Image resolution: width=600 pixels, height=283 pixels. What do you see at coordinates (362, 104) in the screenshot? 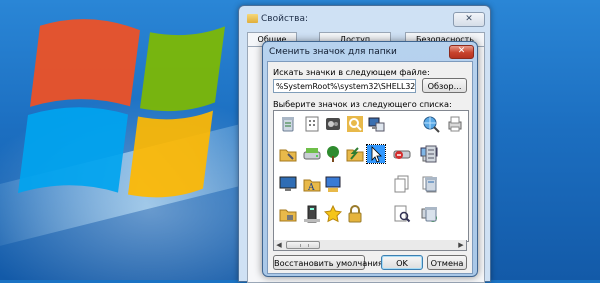
I see `icon-list-label: Выберите значок из следующего списка:` at bounding box center [362, 104].